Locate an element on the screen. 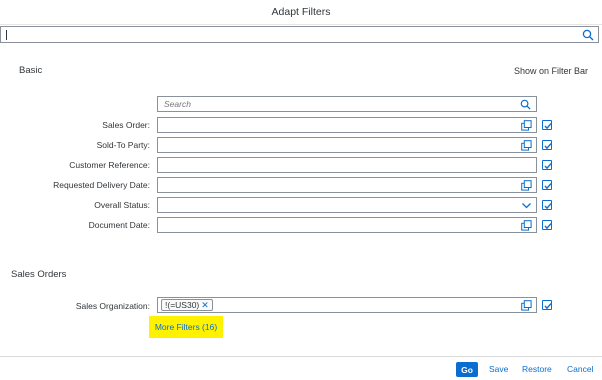  overall-status-select is located at coordinates (347, 205).